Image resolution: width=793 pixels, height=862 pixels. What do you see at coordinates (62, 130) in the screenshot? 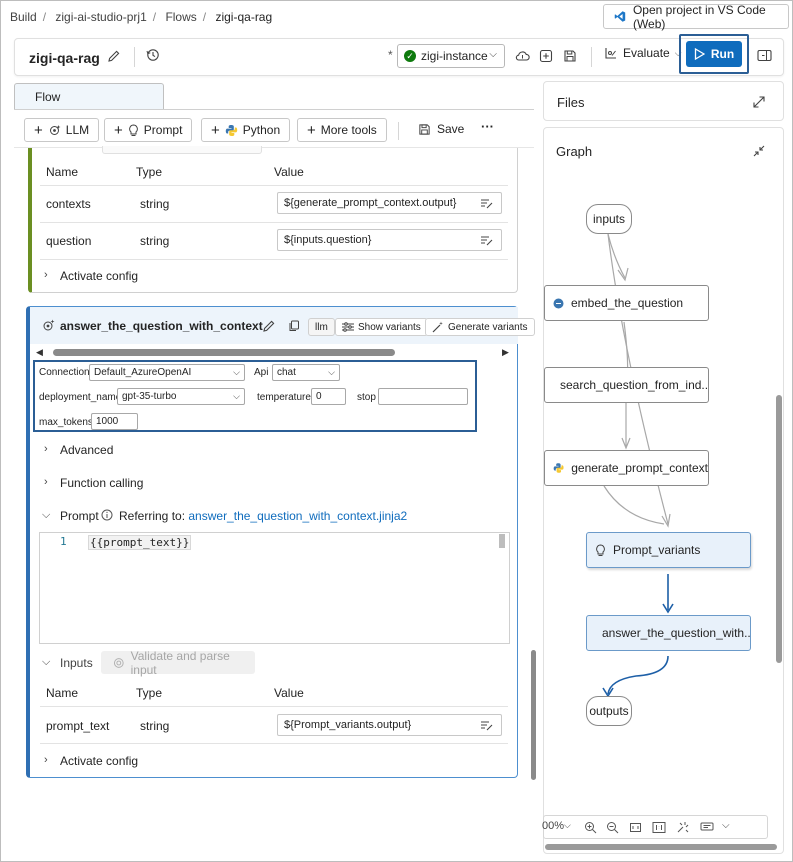
I see `add-llm-button: + LLM` at bounding box center [62, 130].